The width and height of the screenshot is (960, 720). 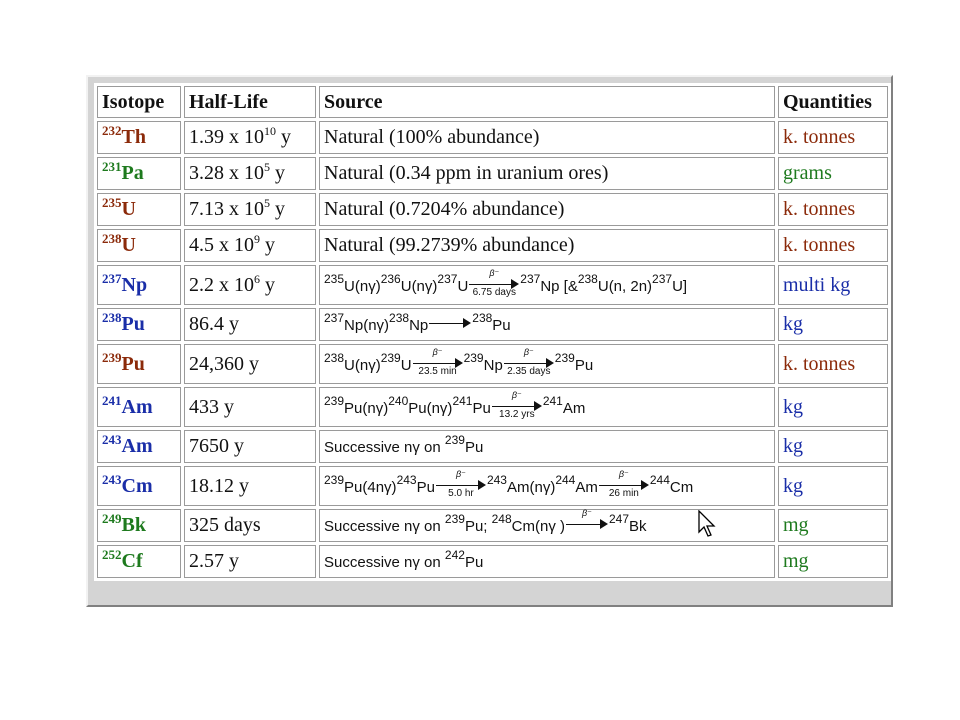 What do you see at coordinates (112, 202) in the screenshot?
I see `mass-number: 235` at bounding box center [112, 202].